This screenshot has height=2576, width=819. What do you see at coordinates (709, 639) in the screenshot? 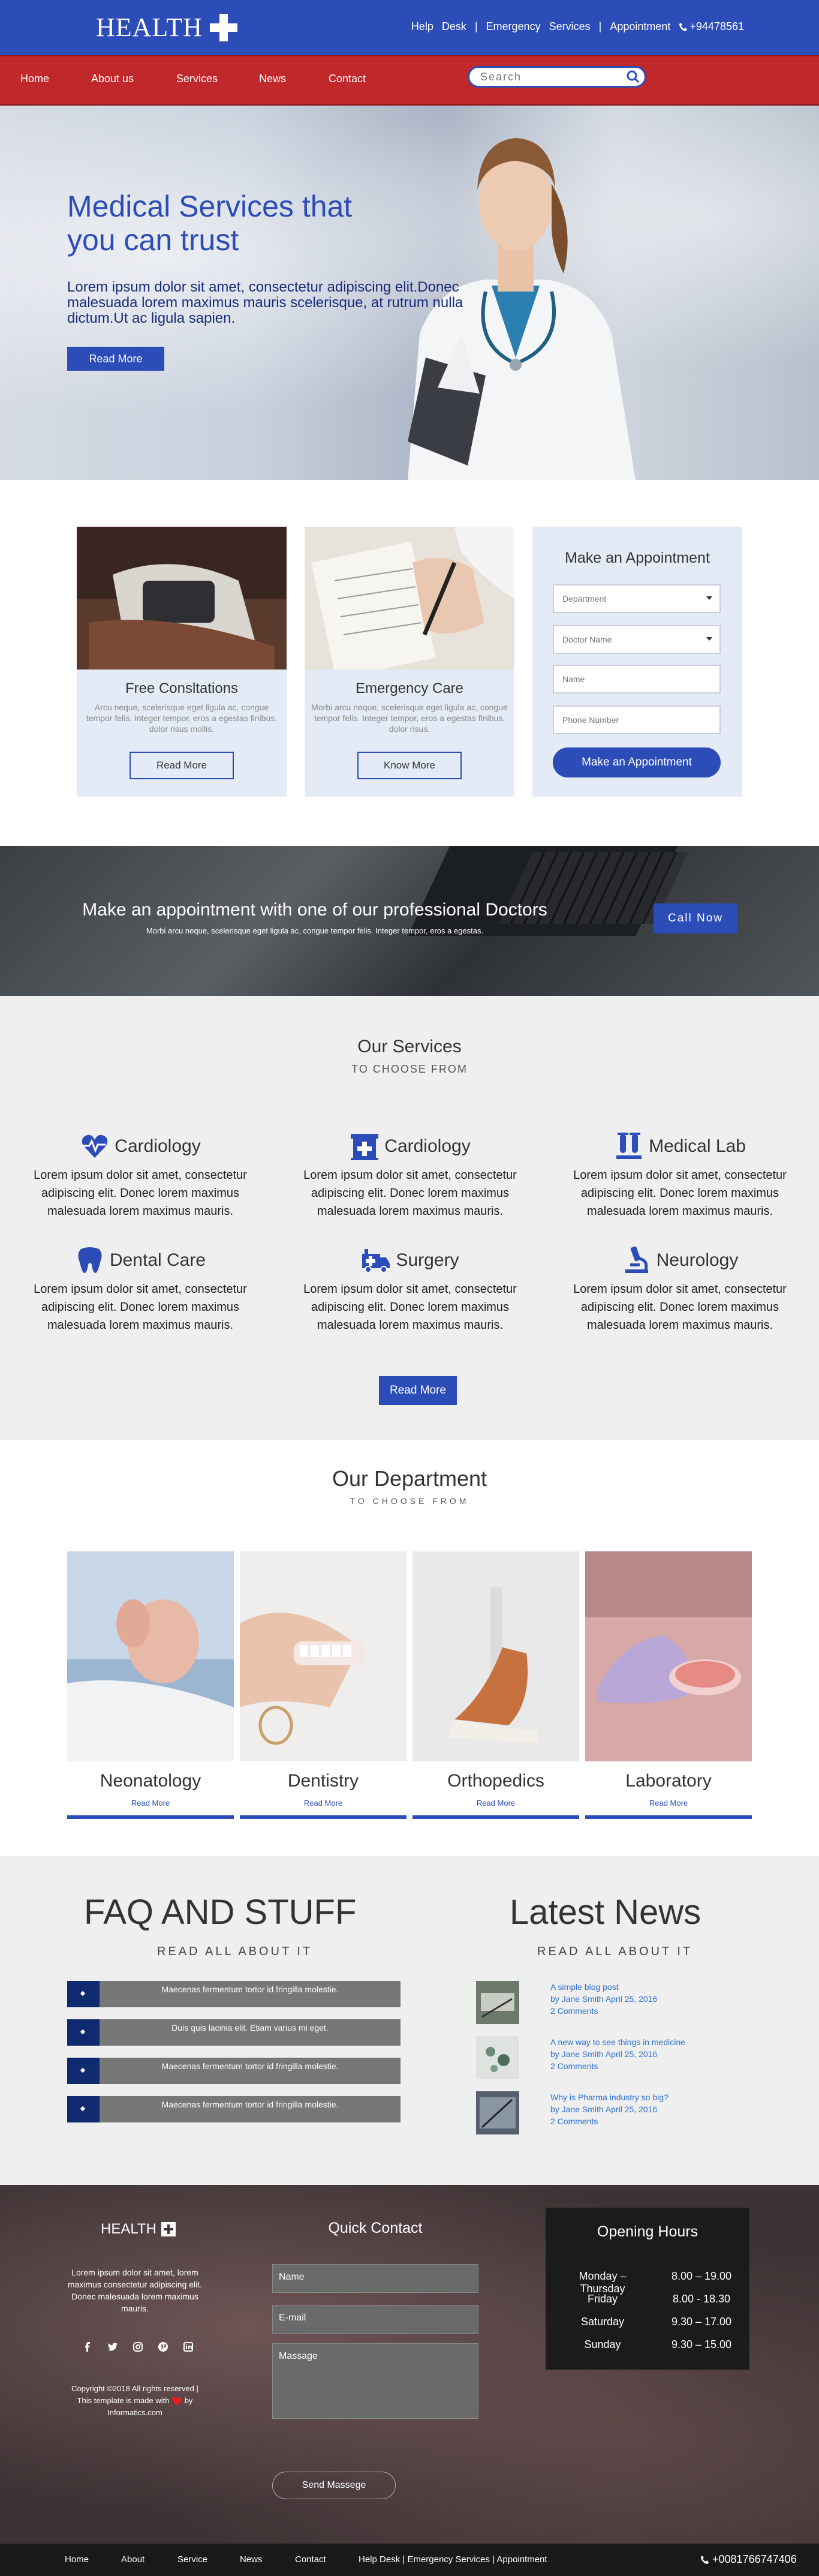
I see `caret-down-icon` at bounding box center [709, 639].